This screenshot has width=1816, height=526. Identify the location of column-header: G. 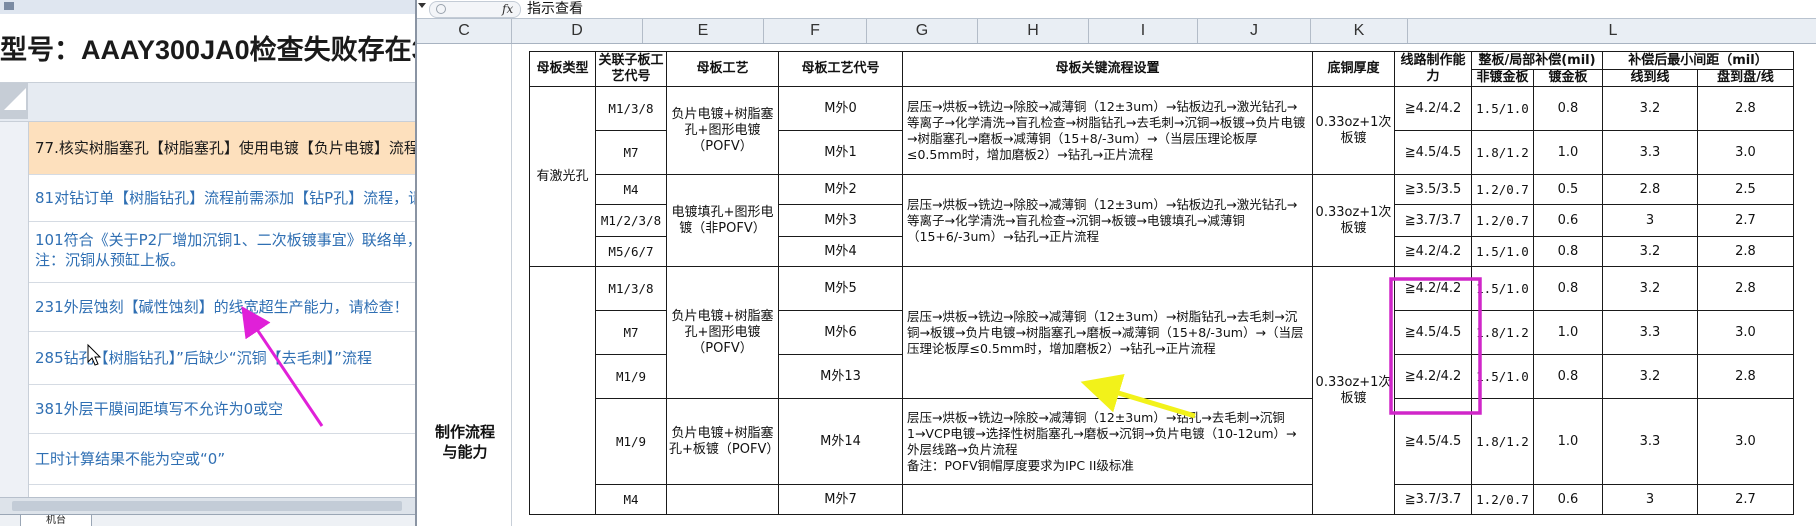
(922, 31).